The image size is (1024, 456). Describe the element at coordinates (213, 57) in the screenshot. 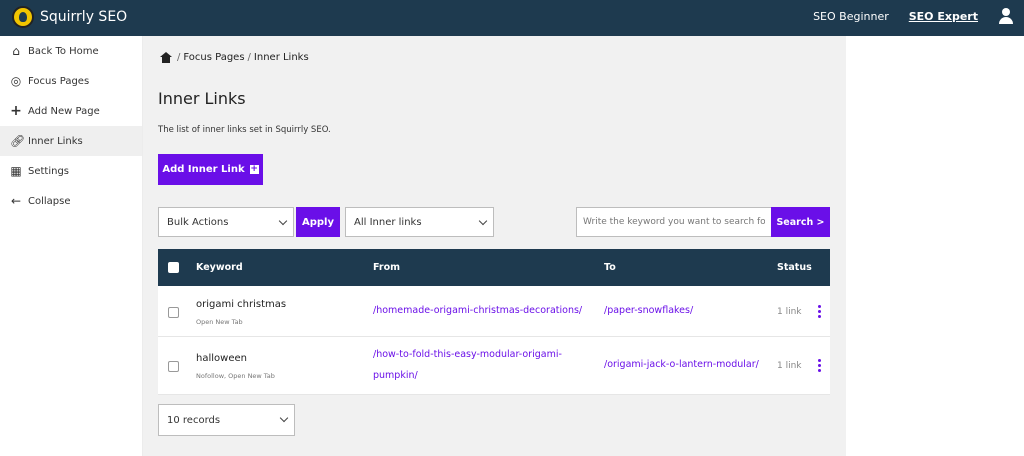

I see `breadcrumb-focus-pages: Focus Pages` at that location.